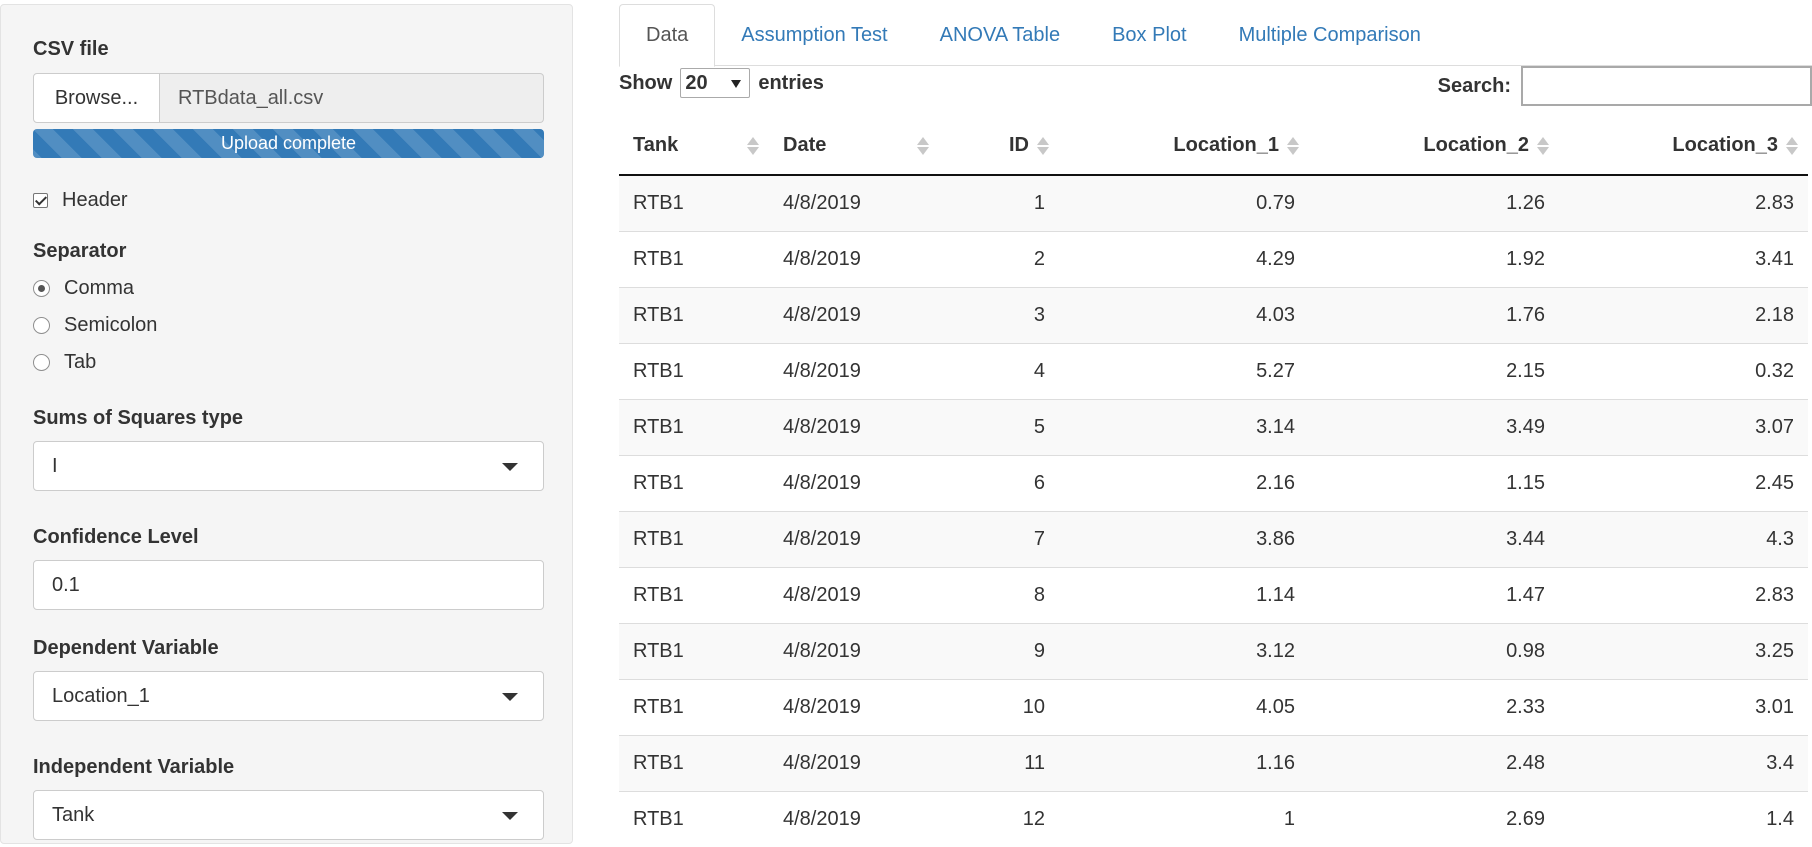 Image resolution: width=1812 pixels, height=847 pixels. I want to click on upload-progress: Upload complete, so click(288, 143).